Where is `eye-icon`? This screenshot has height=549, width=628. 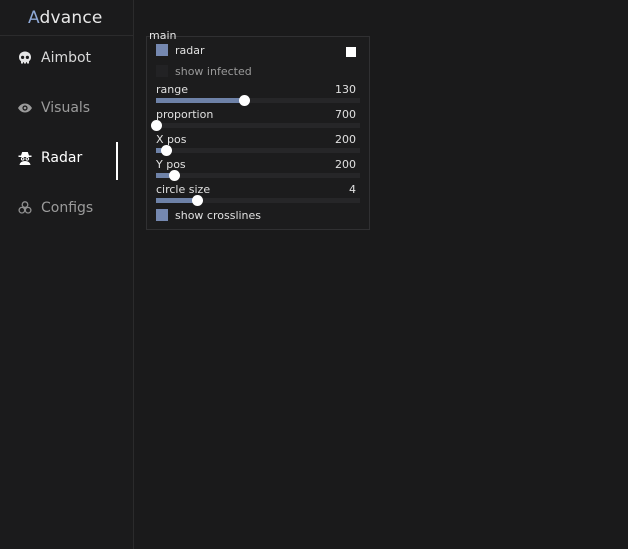
eye-icon is located at coordinates (25, 108).